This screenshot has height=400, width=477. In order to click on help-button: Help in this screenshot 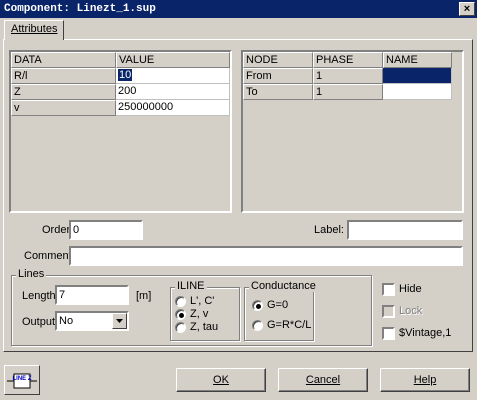, I will do `click(425, 380)`.